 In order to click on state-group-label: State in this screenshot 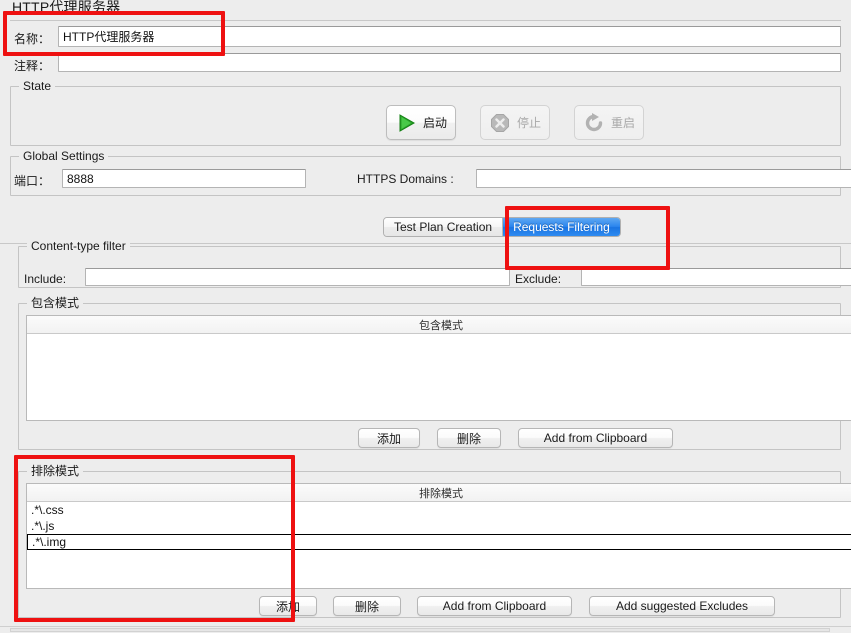, I will do `click(37, 86)`.